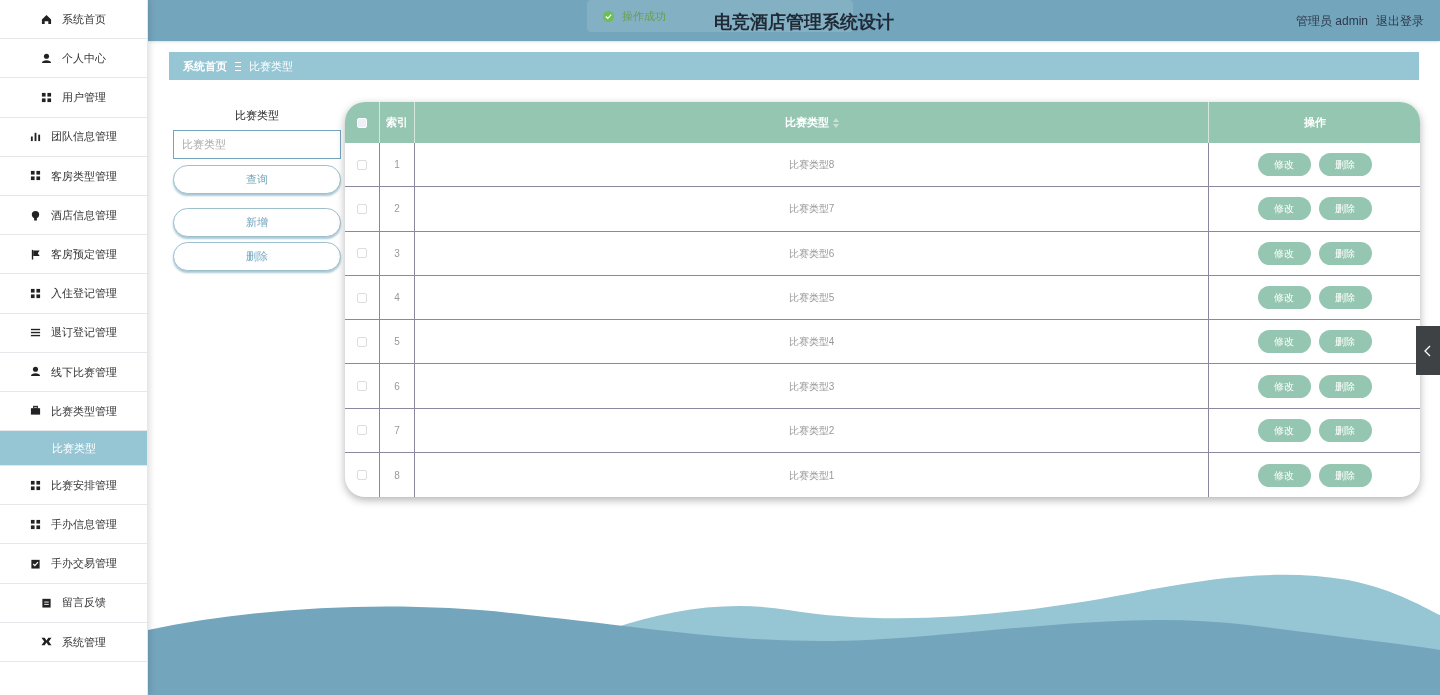 This screenshot has height=695, width=1440. I want to click on table-cell-text: 3, so click(397, 253).